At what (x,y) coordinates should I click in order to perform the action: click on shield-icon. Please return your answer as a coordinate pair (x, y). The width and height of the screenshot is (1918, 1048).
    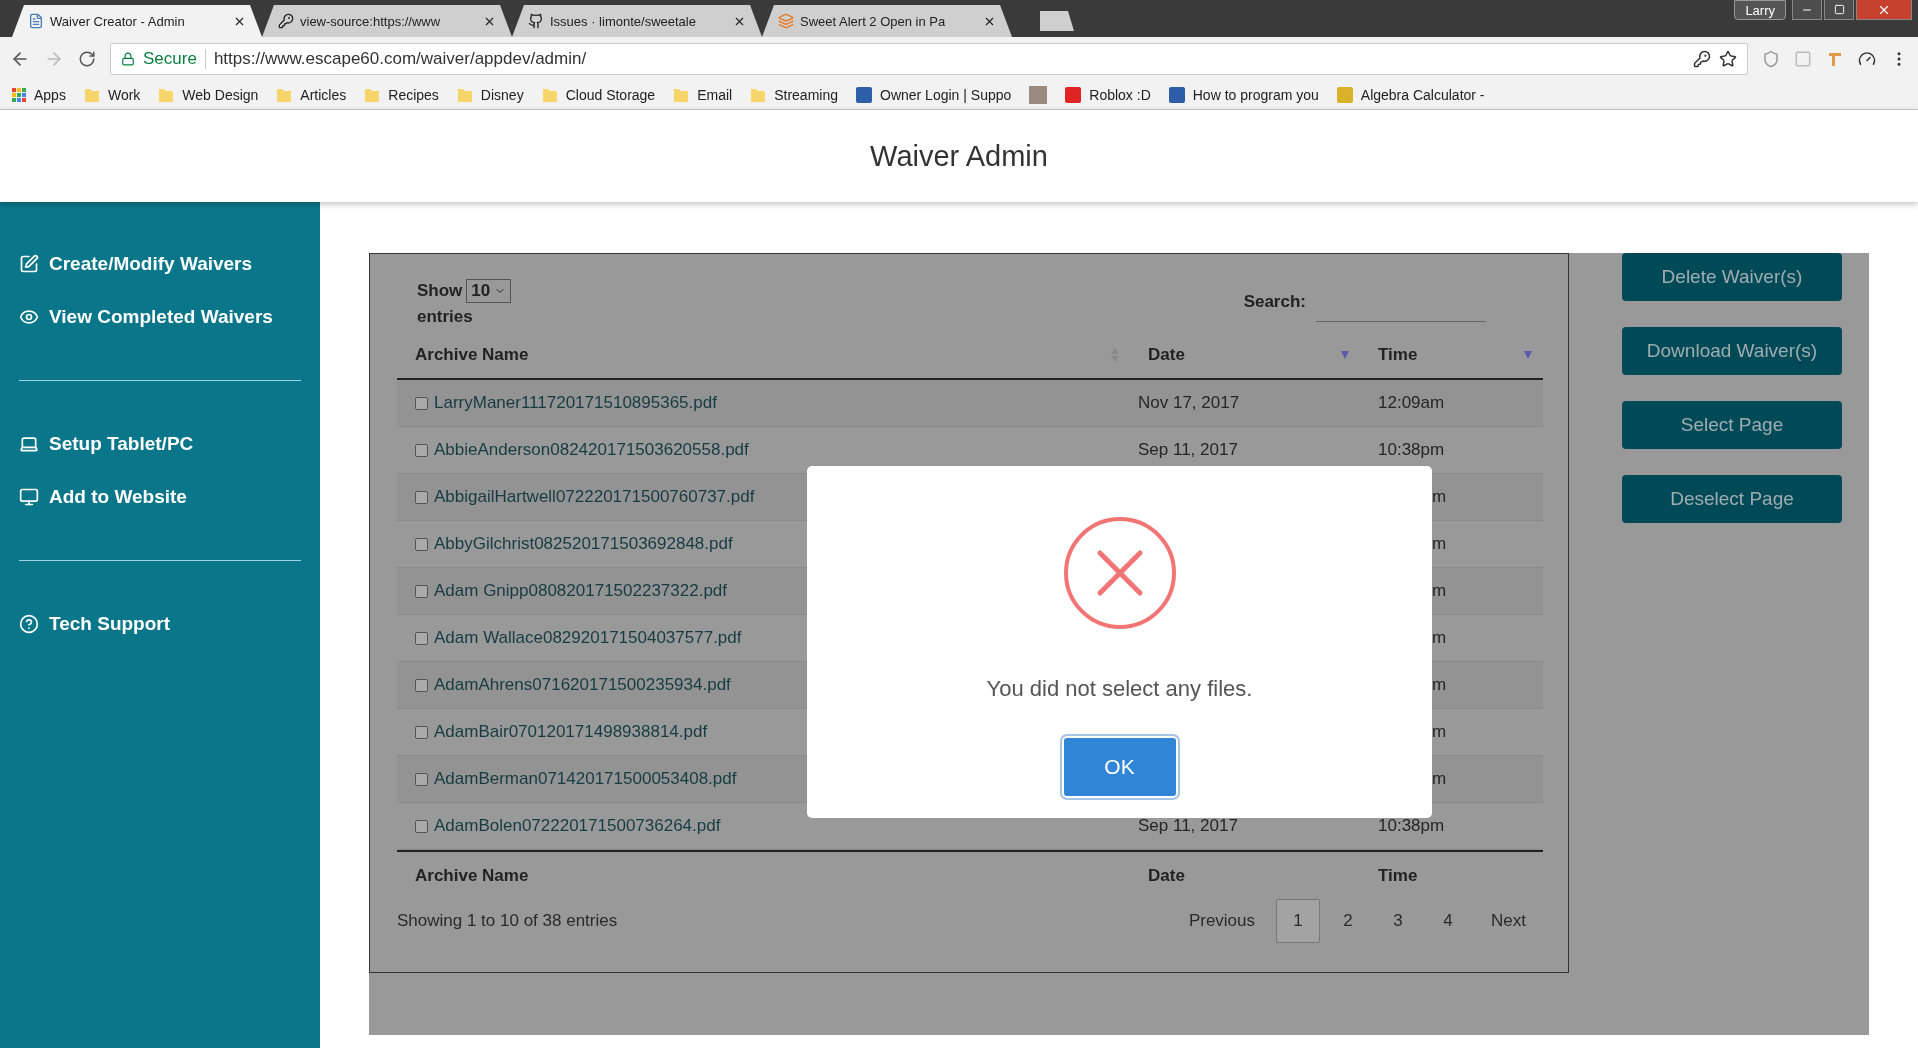
    Looking at the image, I should click on (1771, 58).